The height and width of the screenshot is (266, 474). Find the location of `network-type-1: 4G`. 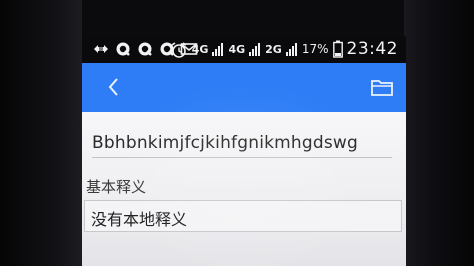

network-type-1: 4G is located at coordinates (200, 49).